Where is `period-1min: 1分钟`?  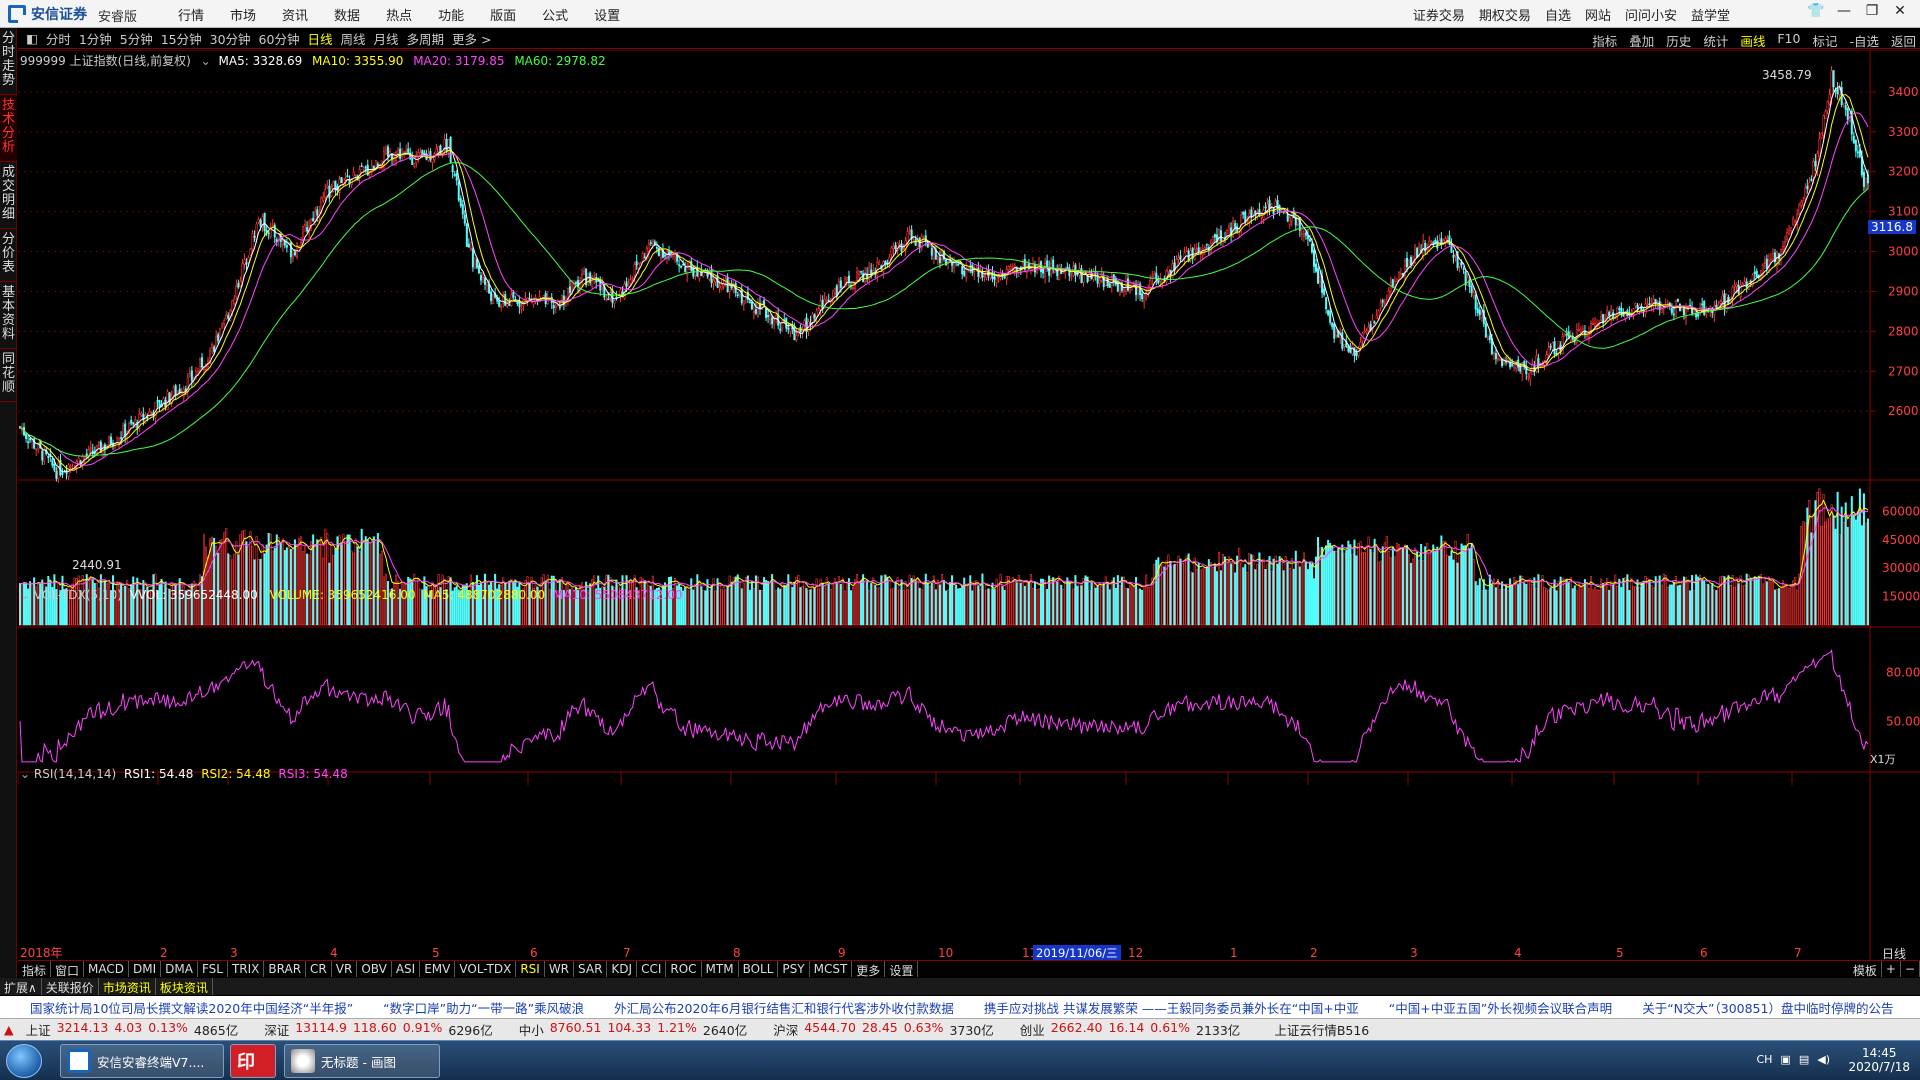
period-1min: 1分钟 is located at coordinates (95, 38).